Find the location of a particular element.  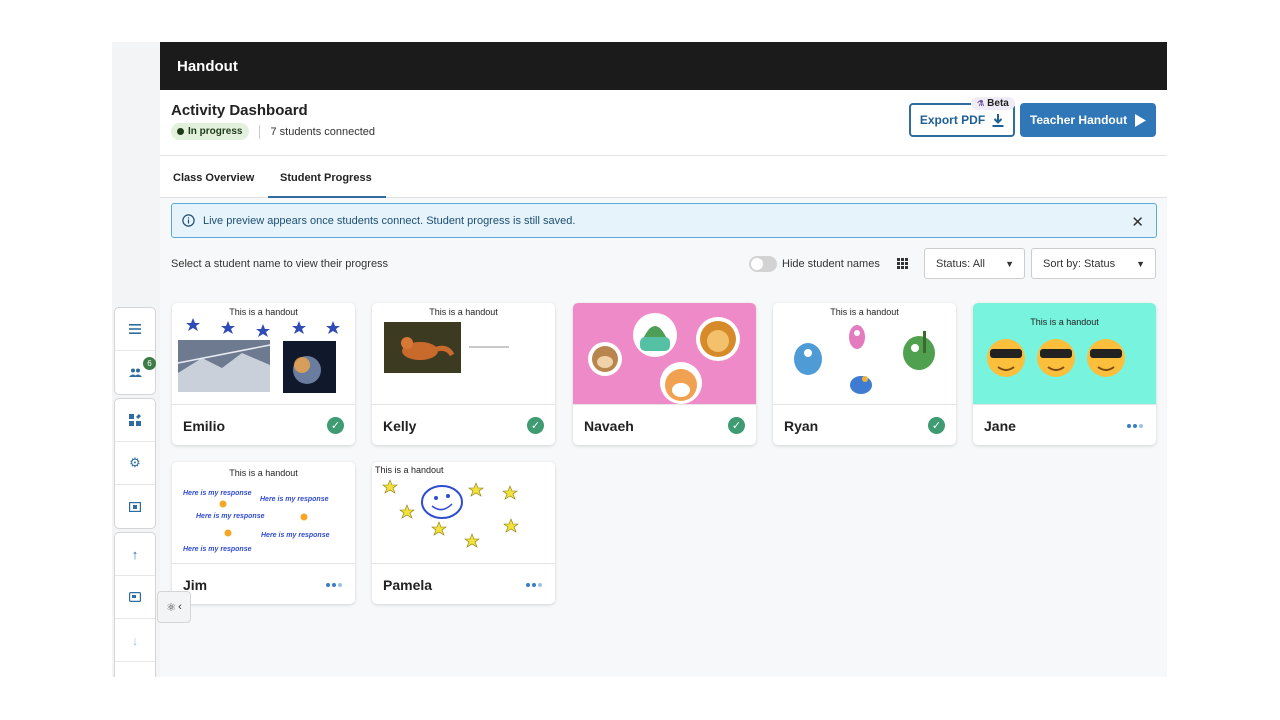

grid-view-icon is located at coordinates (902, 263).